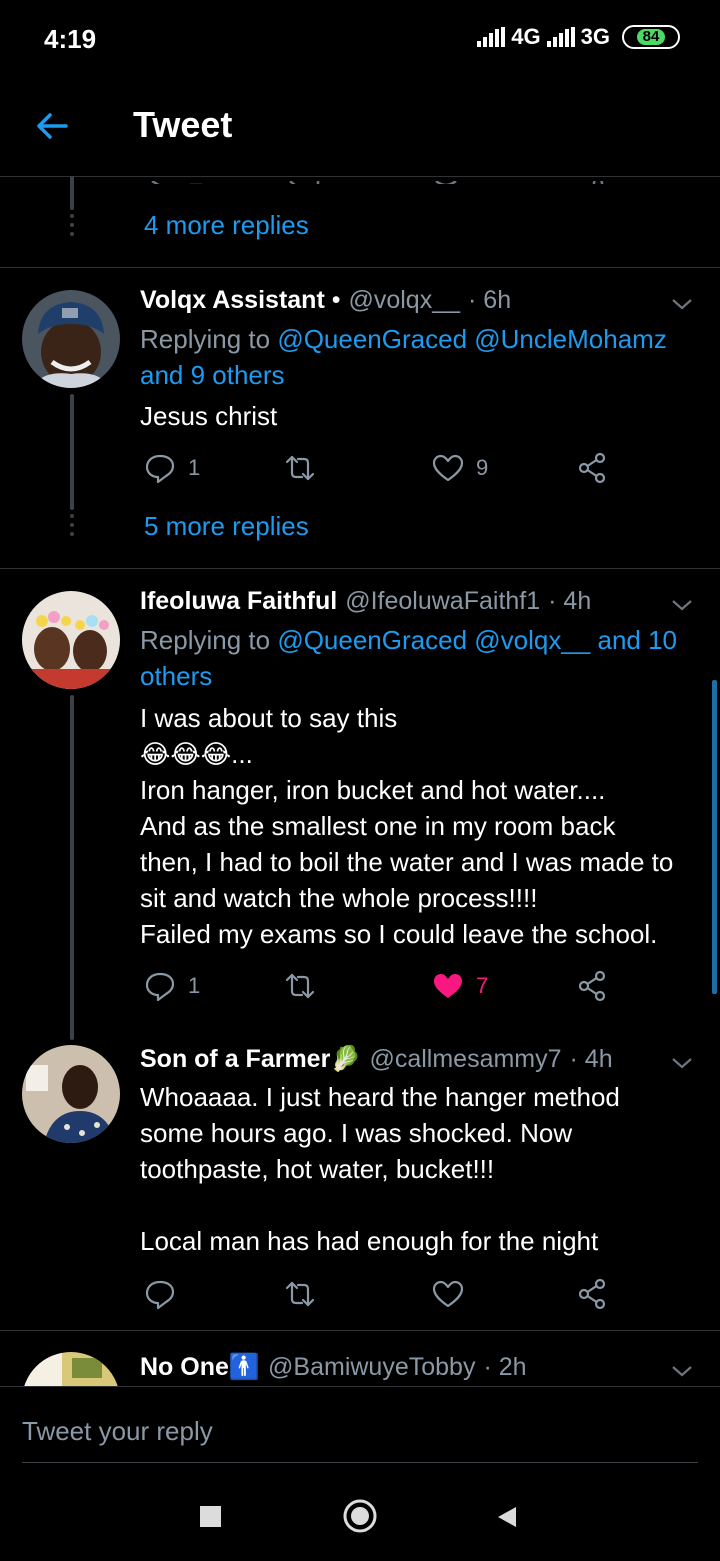 The image size is (720, 1561). Describe the element at coordinates (360, 128) in the screenshot. I see `header-bar` at that location.